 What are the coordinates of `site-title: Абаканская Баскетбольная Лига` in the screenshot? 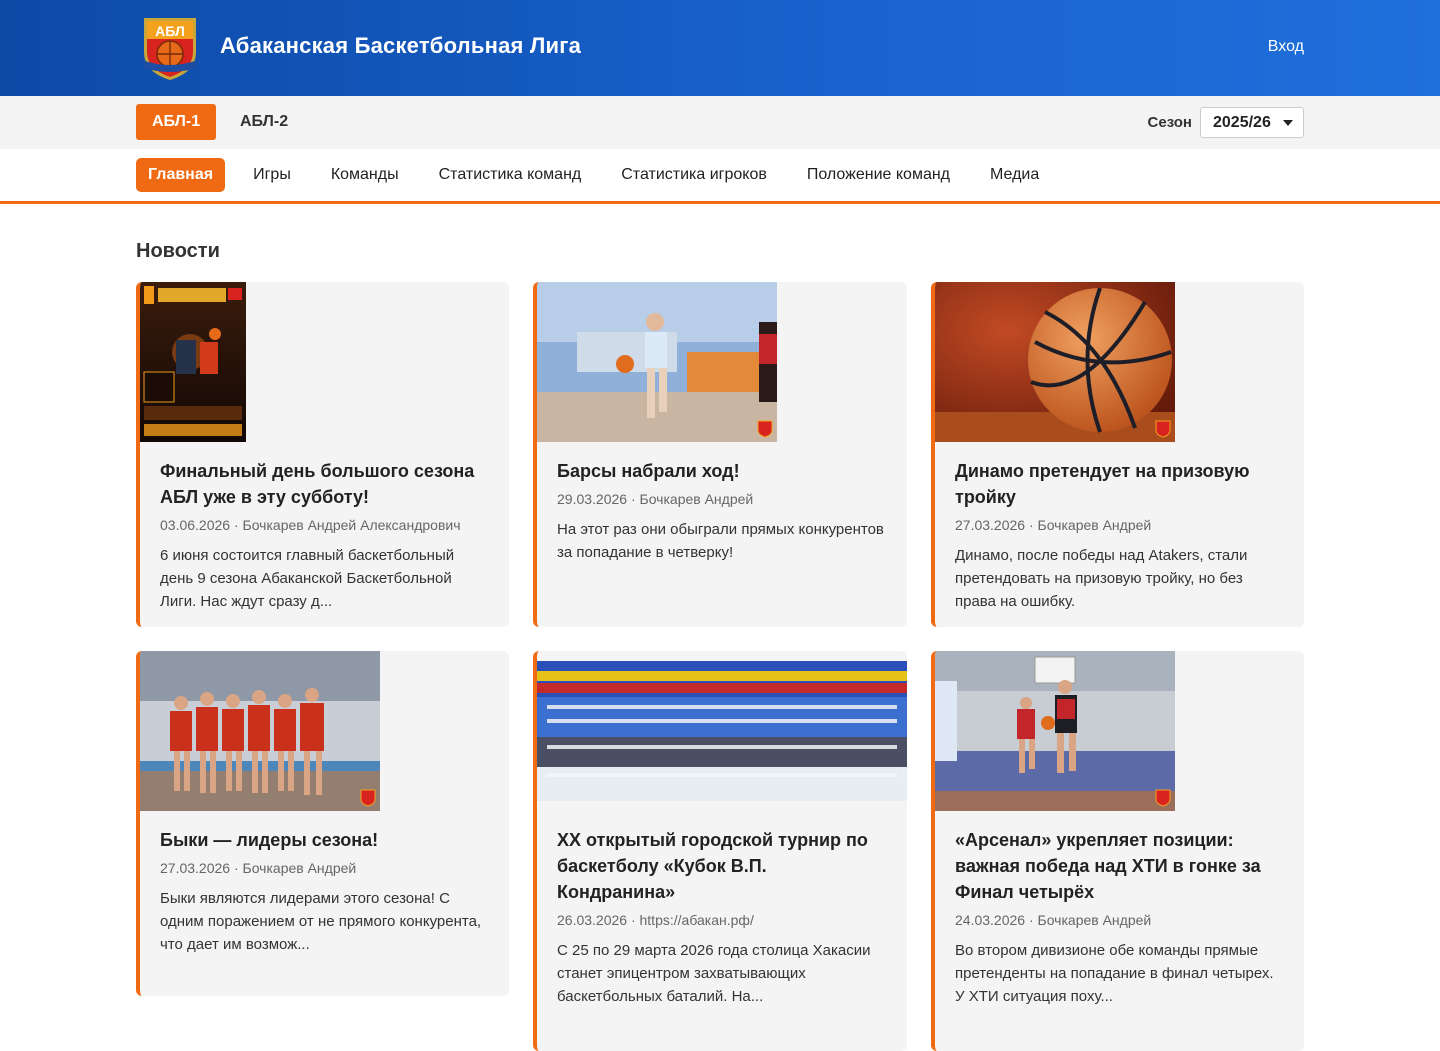 It's located at (400, 46).